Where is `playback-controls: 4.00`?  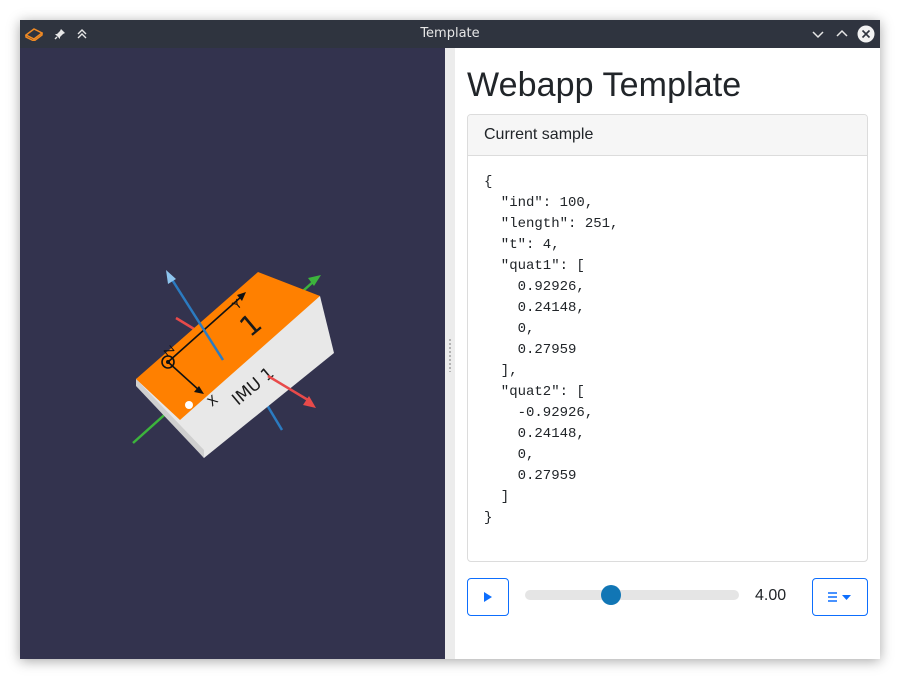 playback-controls: 4.00 is located at coordinates (667, 597).